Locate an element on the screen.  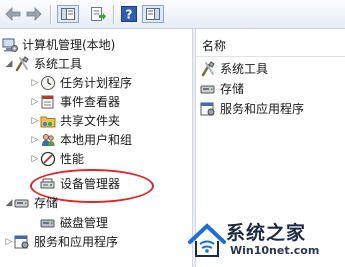
export-list-button is located at coordinates (98, 14).